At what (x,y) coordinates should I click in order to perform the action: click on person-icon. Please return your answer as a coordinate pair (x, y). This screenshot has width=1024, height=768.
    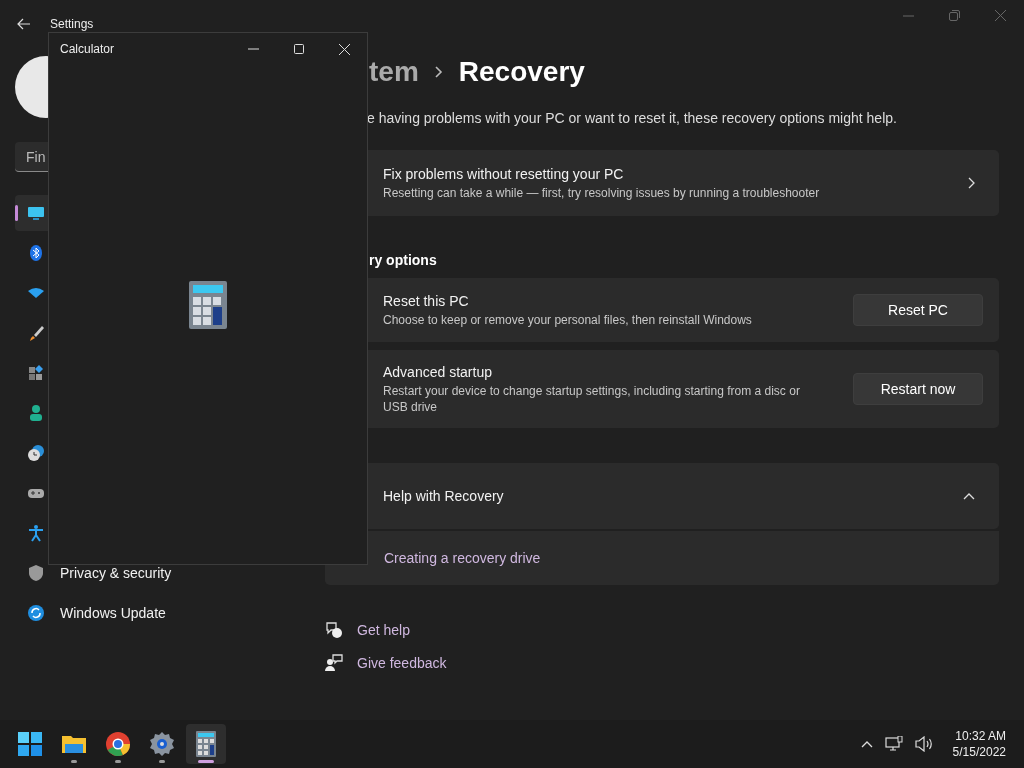
    Looking at the image, I should click on (36, 413).